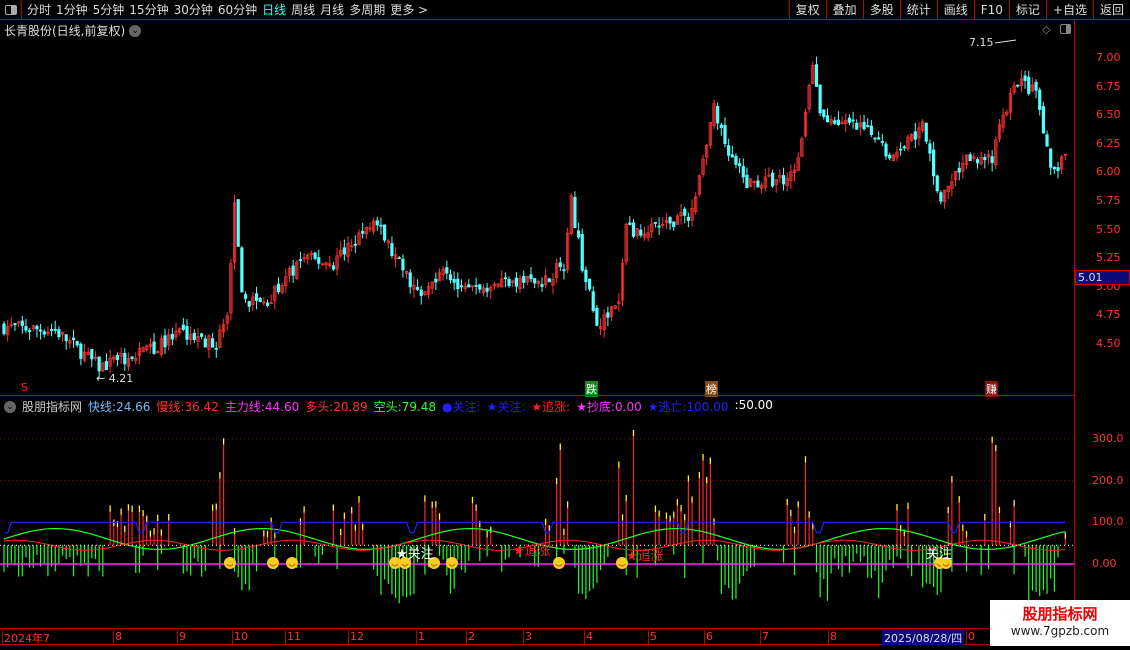 Image resolution: width=1130 pixels, height=650 pixels. I want to click on indicator-value: 快线:24.66, so click(119, 406).